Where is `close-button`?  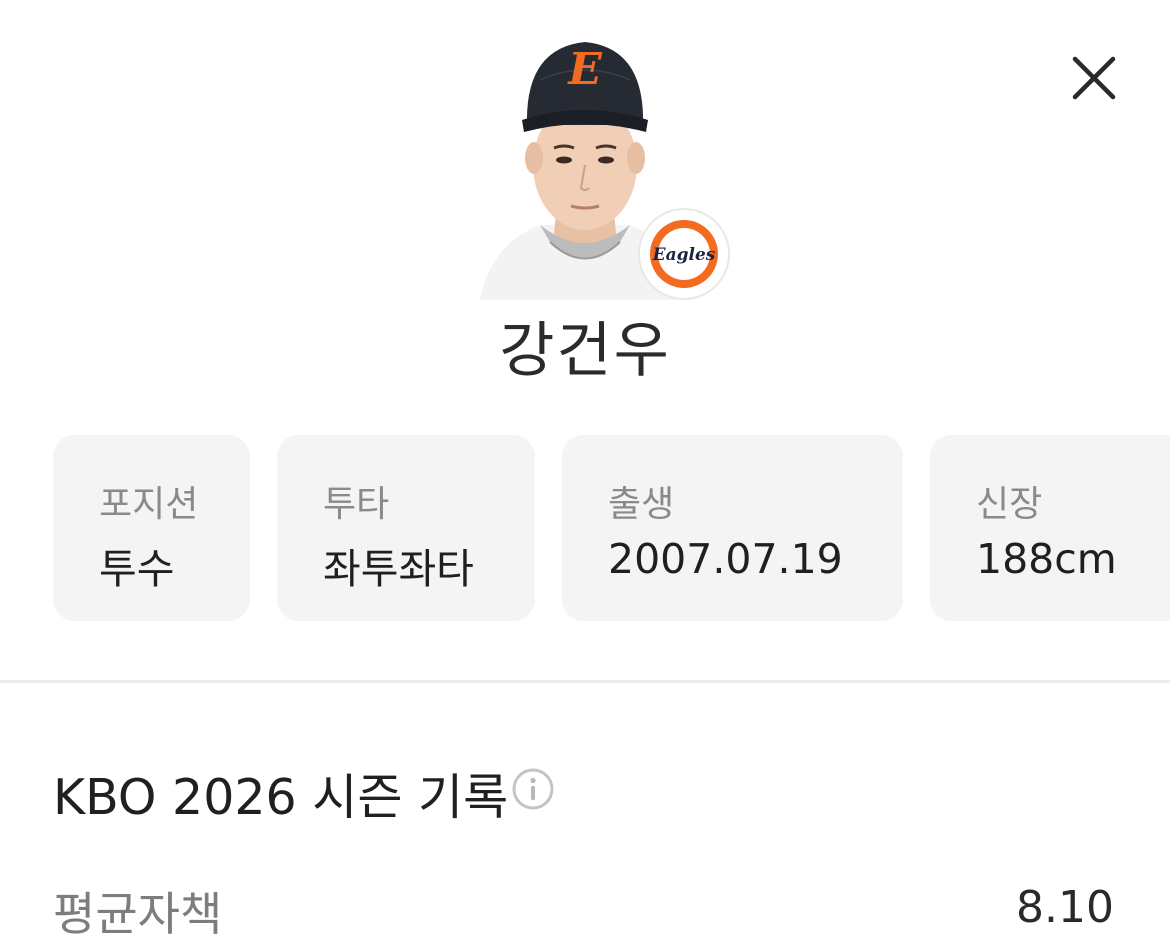 close-button is located at coordinates (1094, 78).